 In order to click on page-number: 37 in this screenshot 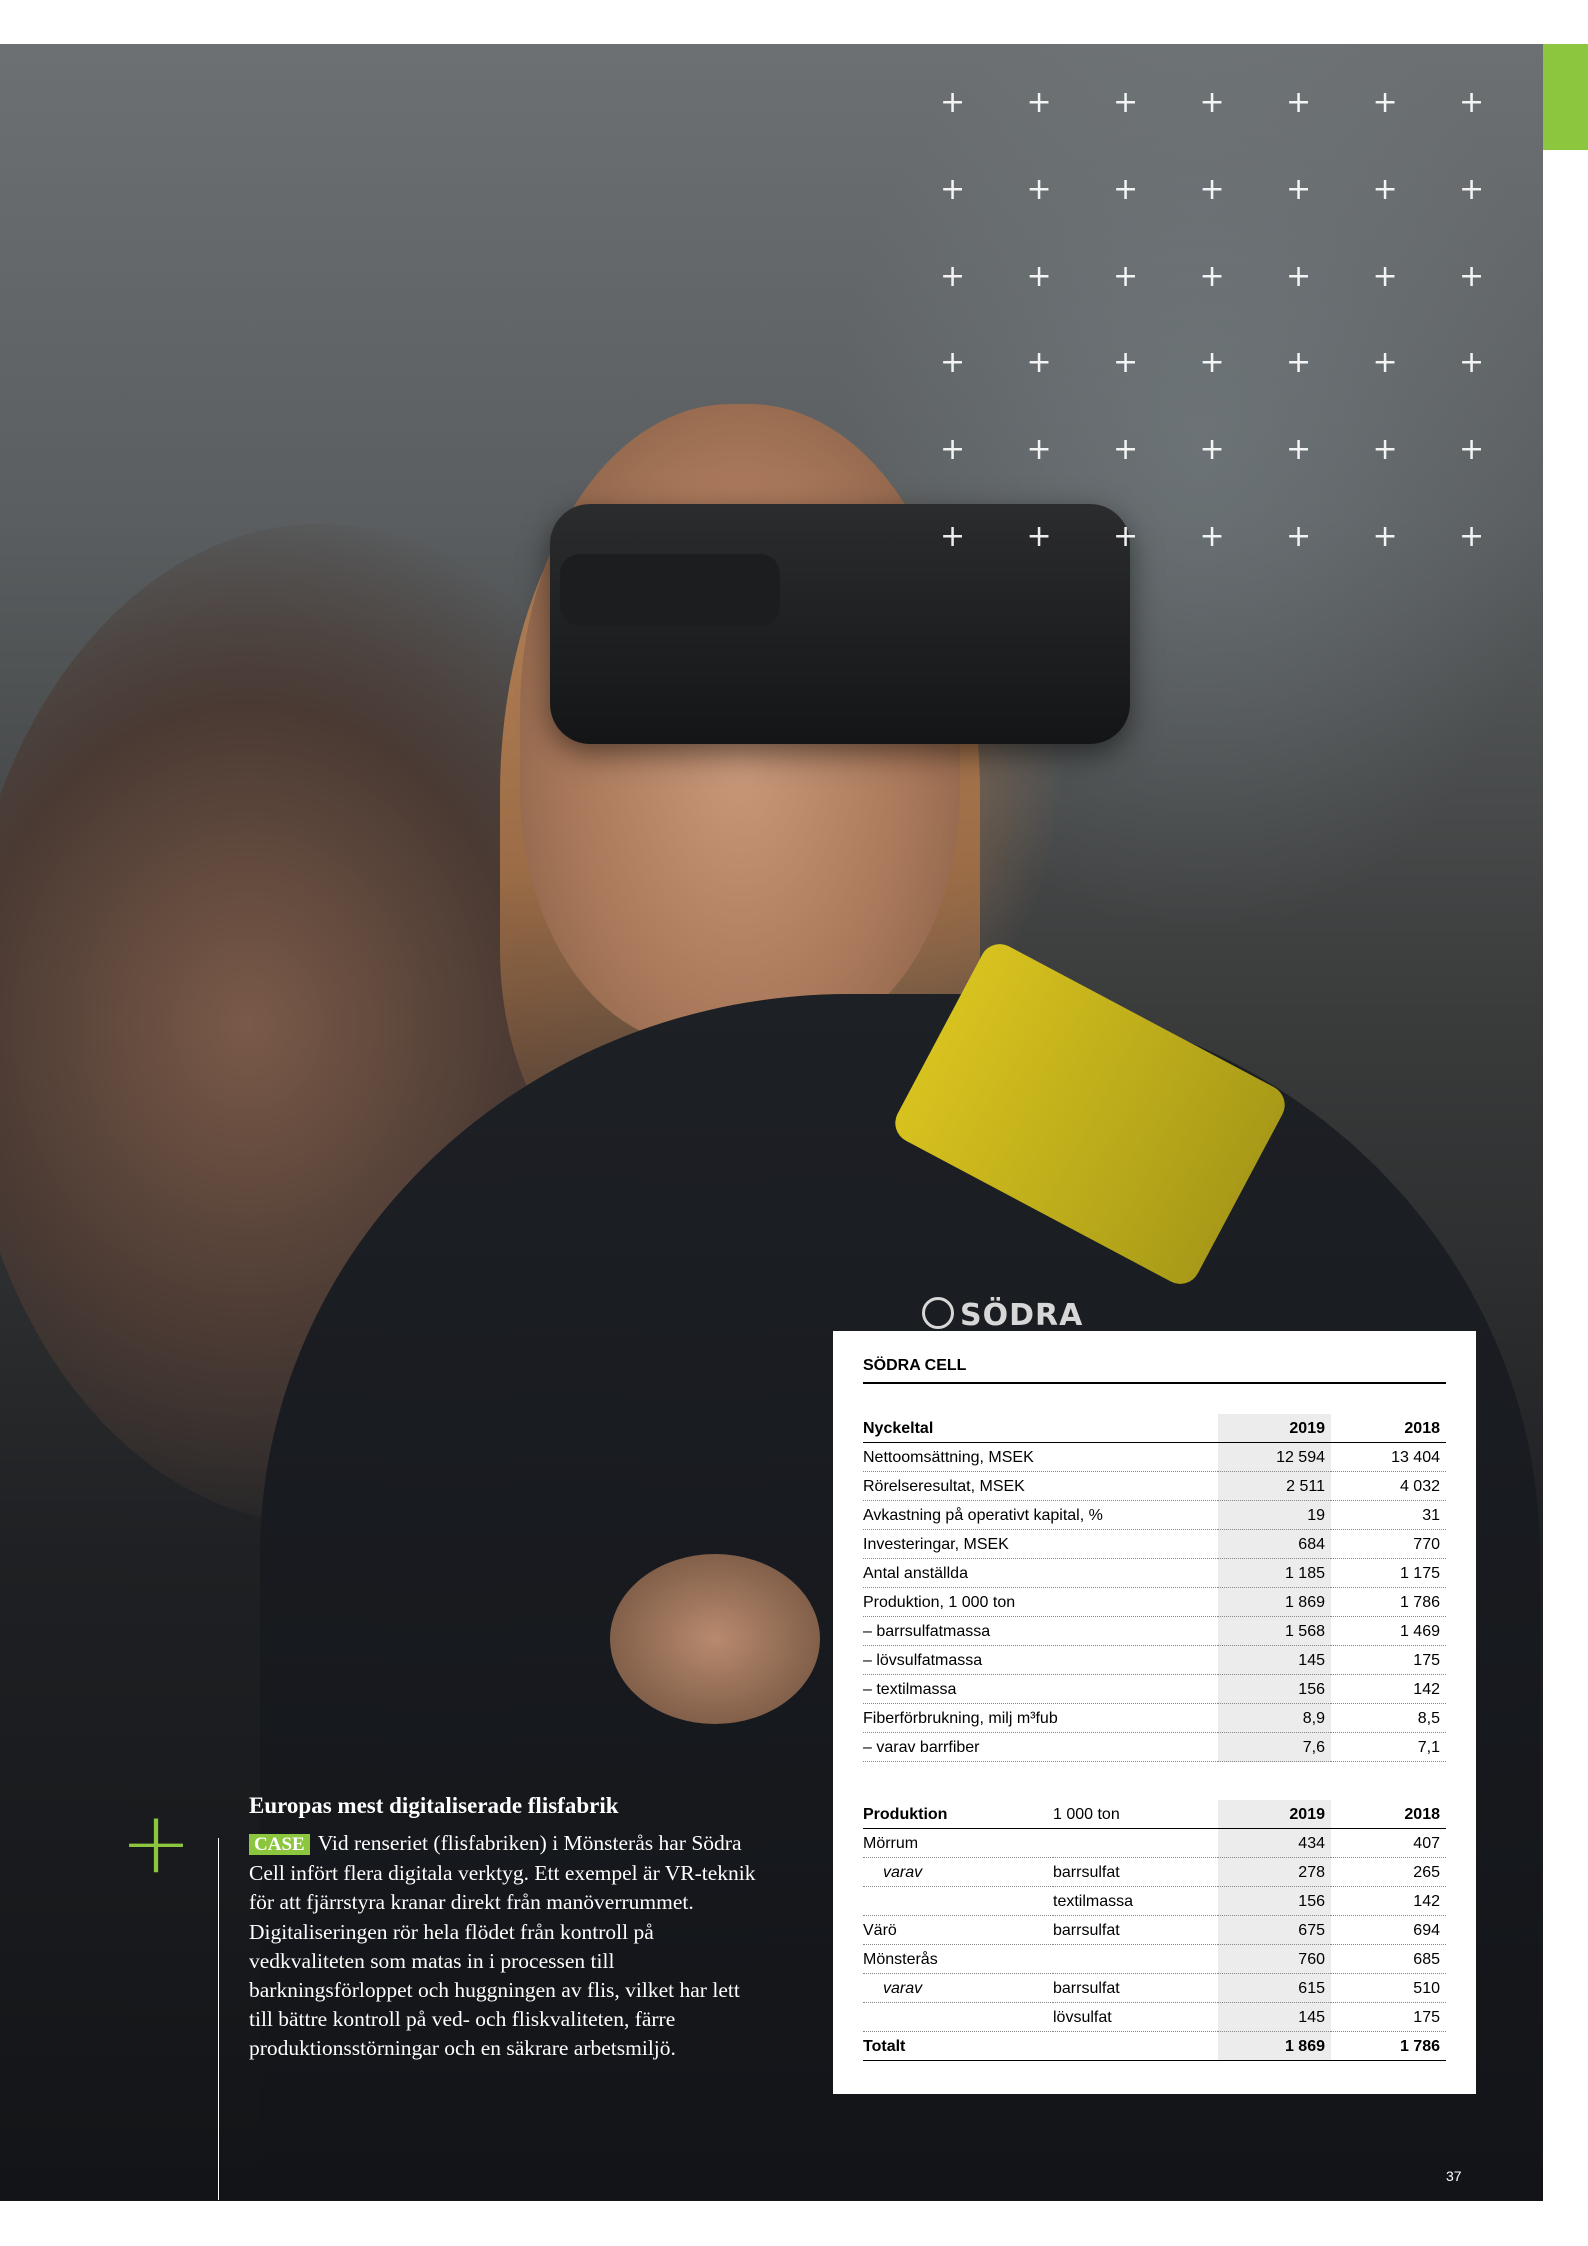, I will do `click(1454, 2176)`.